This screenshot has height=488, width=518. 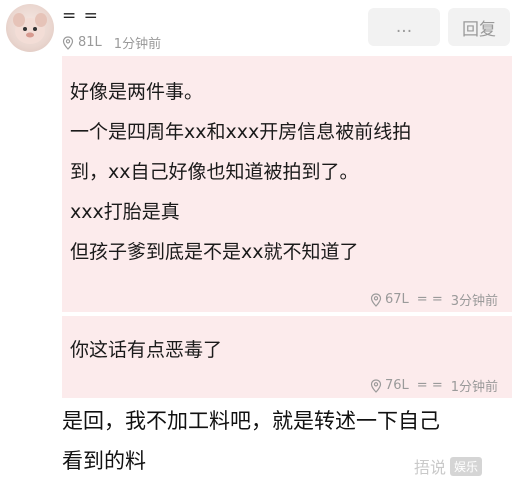 What do you see at coordinates (251, 421) in the screenshot?
I see `reply-text-line: 是回，我不加工料吧，就是转述一下自己` at bounding box center [251, 421].